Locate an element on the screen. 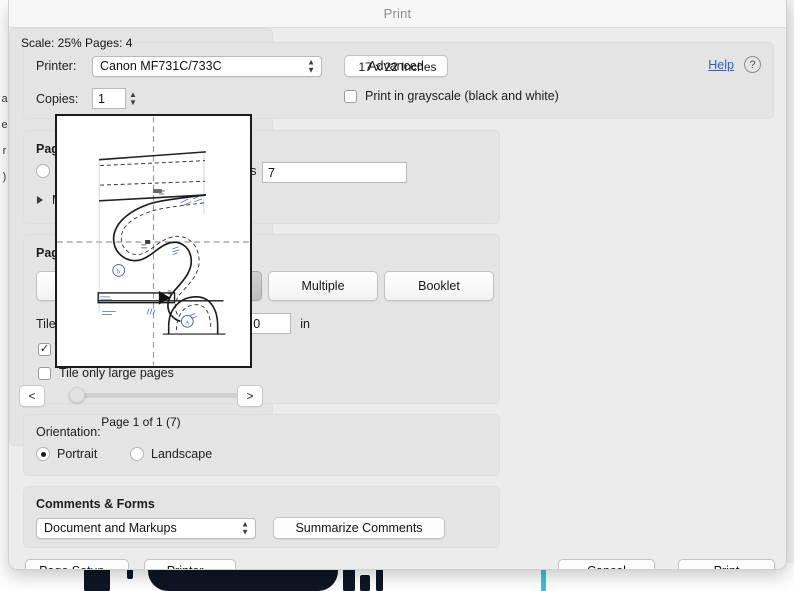  radio-all is located at coordinates (43, 171).